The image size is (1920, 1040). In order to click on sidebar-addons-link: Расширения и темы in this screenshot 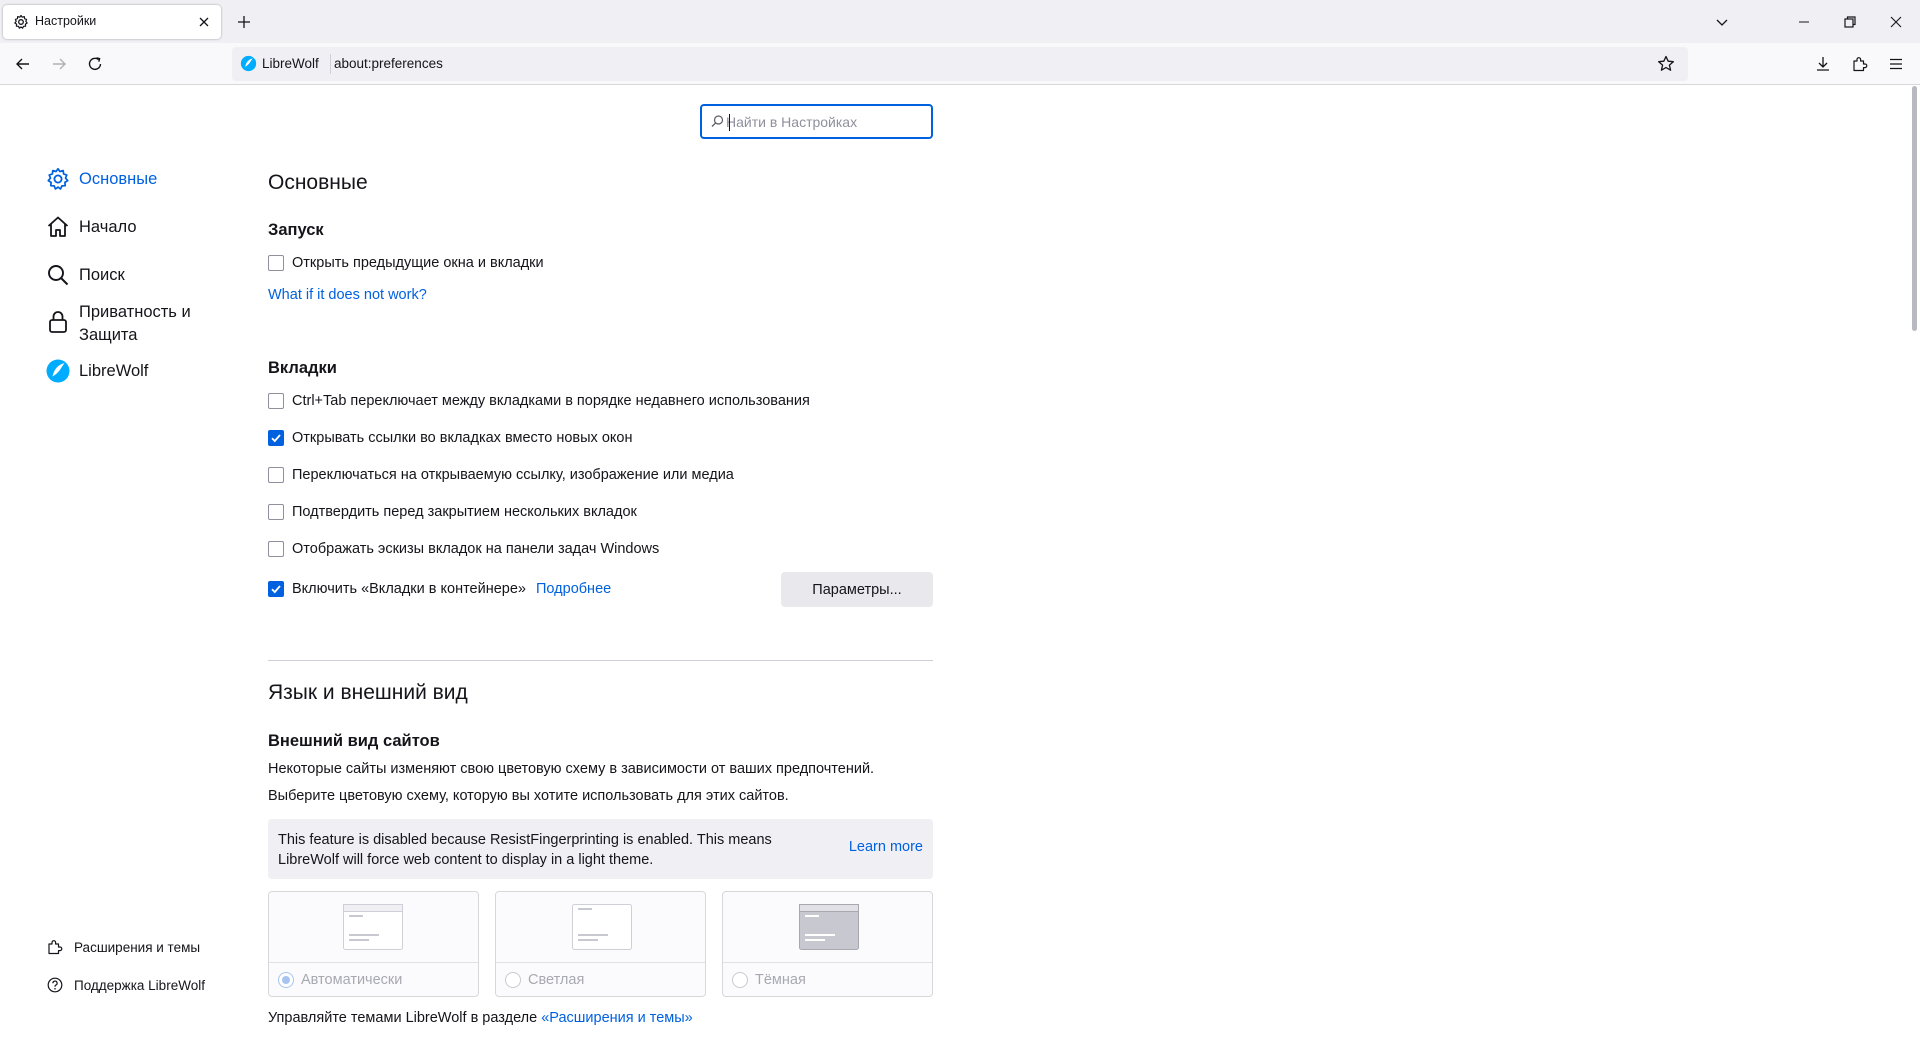, I will do `click(123, 947)`.